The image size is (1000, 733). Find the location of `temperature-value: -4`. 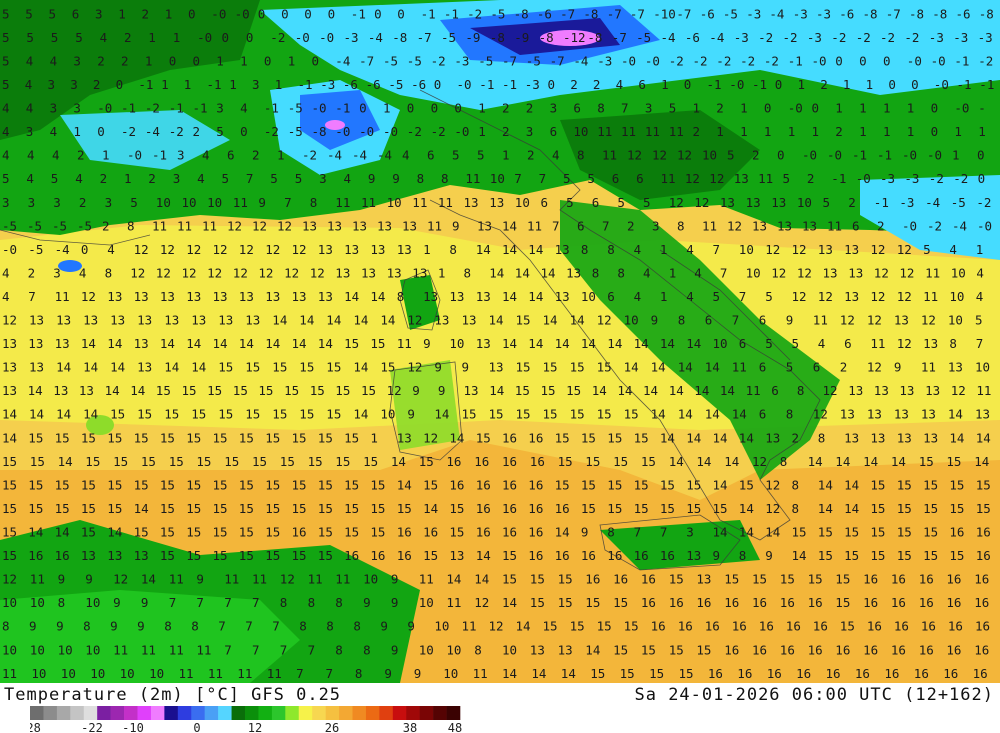

temperature-value: -4 is located at coordinates (776, 13).